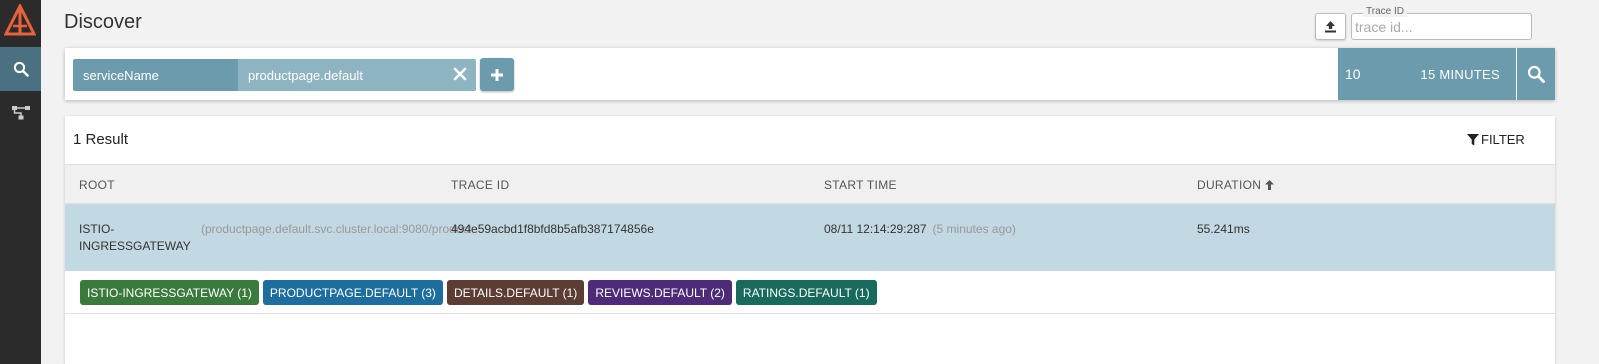  I want to click on close-icon, so click(460, 74).